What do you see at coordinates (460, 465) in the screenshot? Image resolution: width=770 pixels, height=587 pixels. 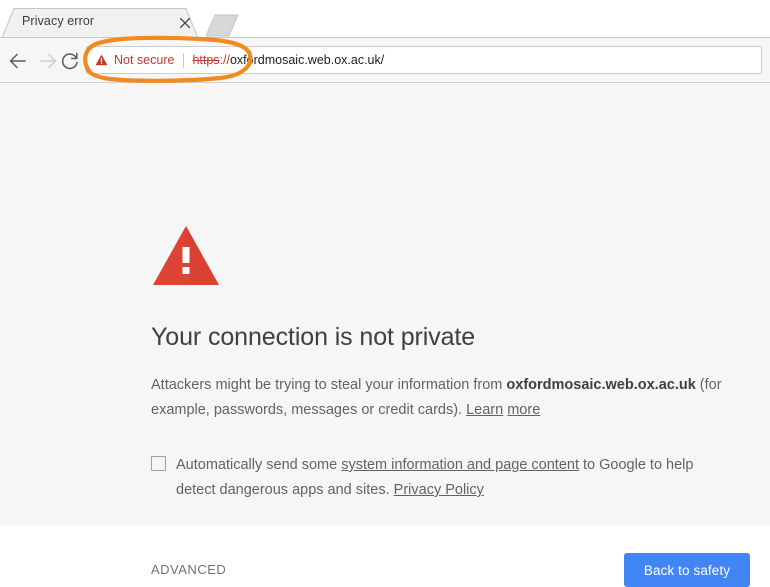 I see `system-information-link: system information and page content` at bounding box center [460, 465].